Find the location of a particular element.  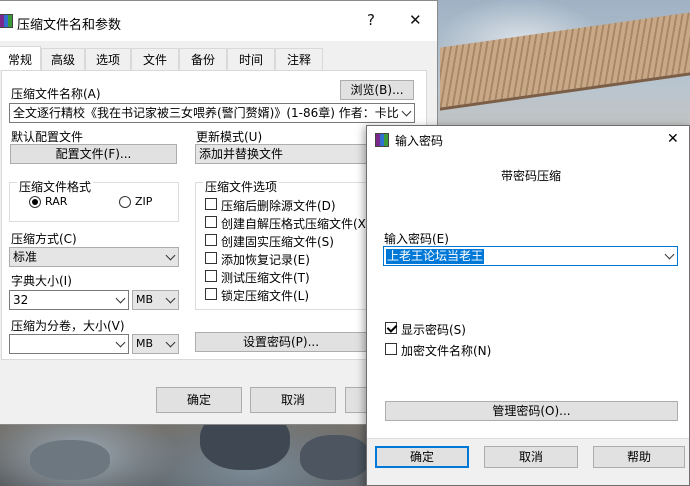

encrypt-file-names-label: 加密文件名称(N) is located at coordinates (446, 350).